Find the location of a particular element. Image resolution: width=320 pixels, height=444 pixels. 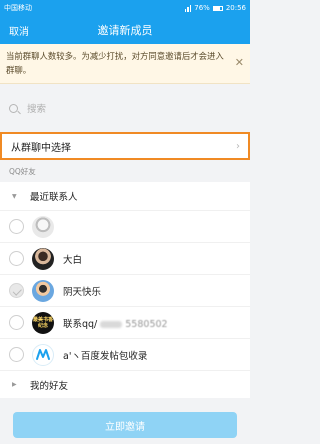

section-label: QQ好友 is located at coordinates (22, 171).